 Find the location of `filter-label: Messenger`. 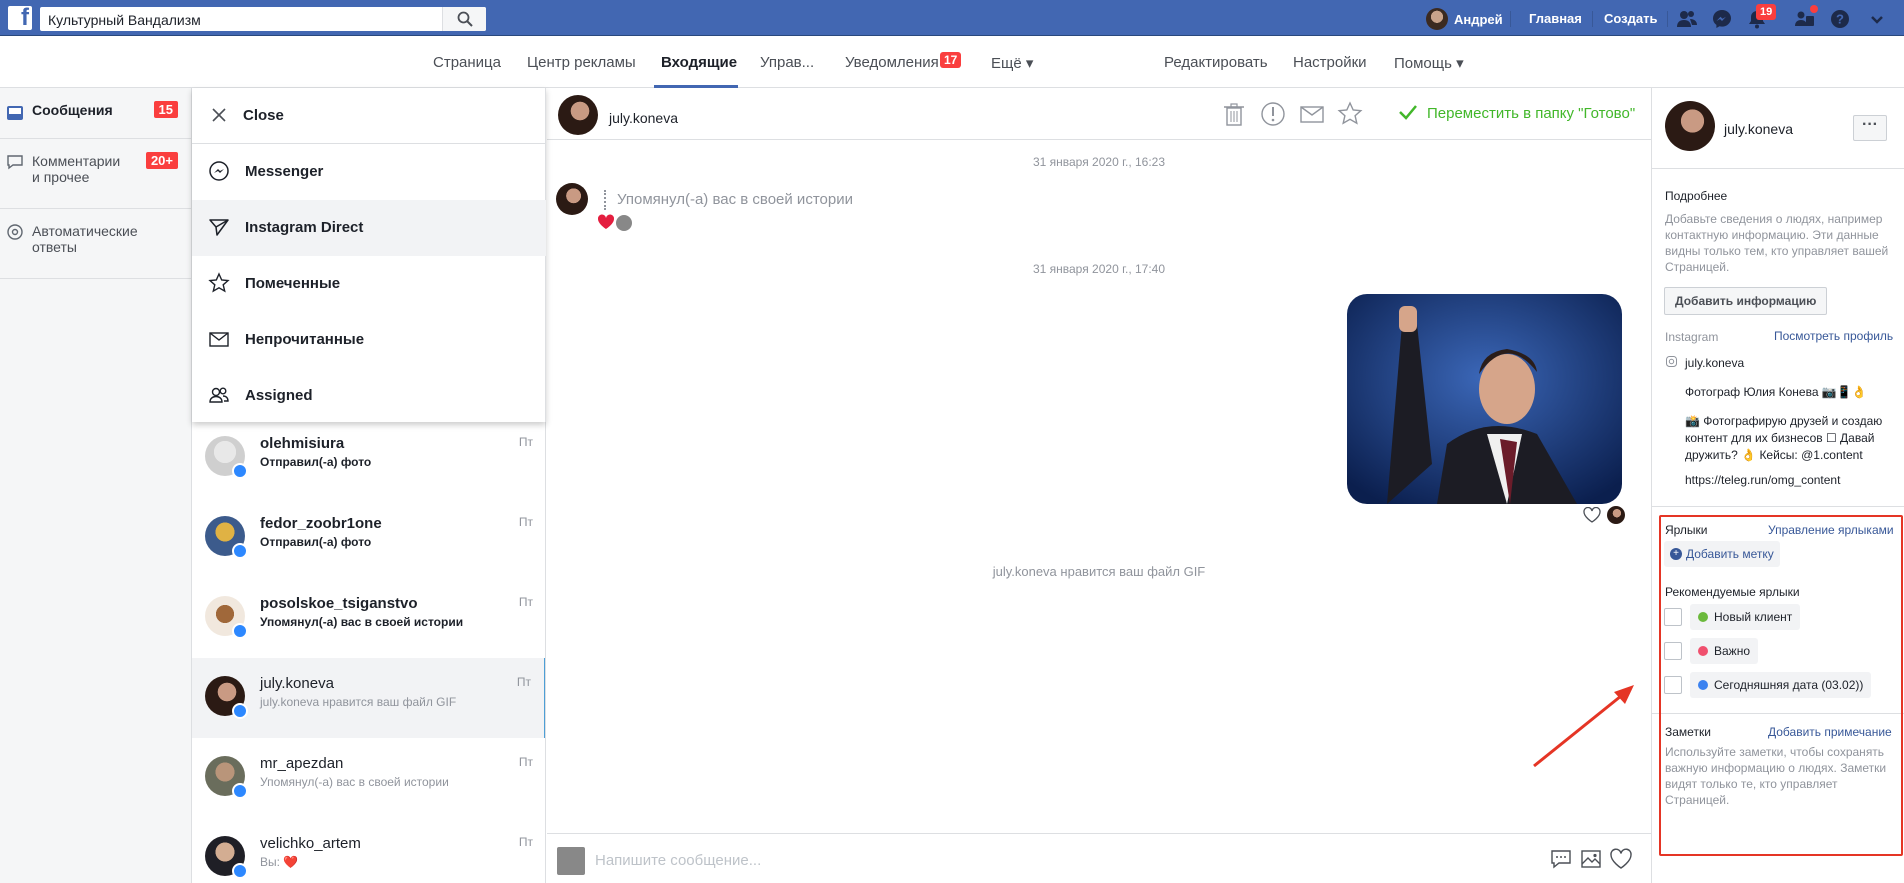

filter-label: Messenger is located at coordinates (284, 171).